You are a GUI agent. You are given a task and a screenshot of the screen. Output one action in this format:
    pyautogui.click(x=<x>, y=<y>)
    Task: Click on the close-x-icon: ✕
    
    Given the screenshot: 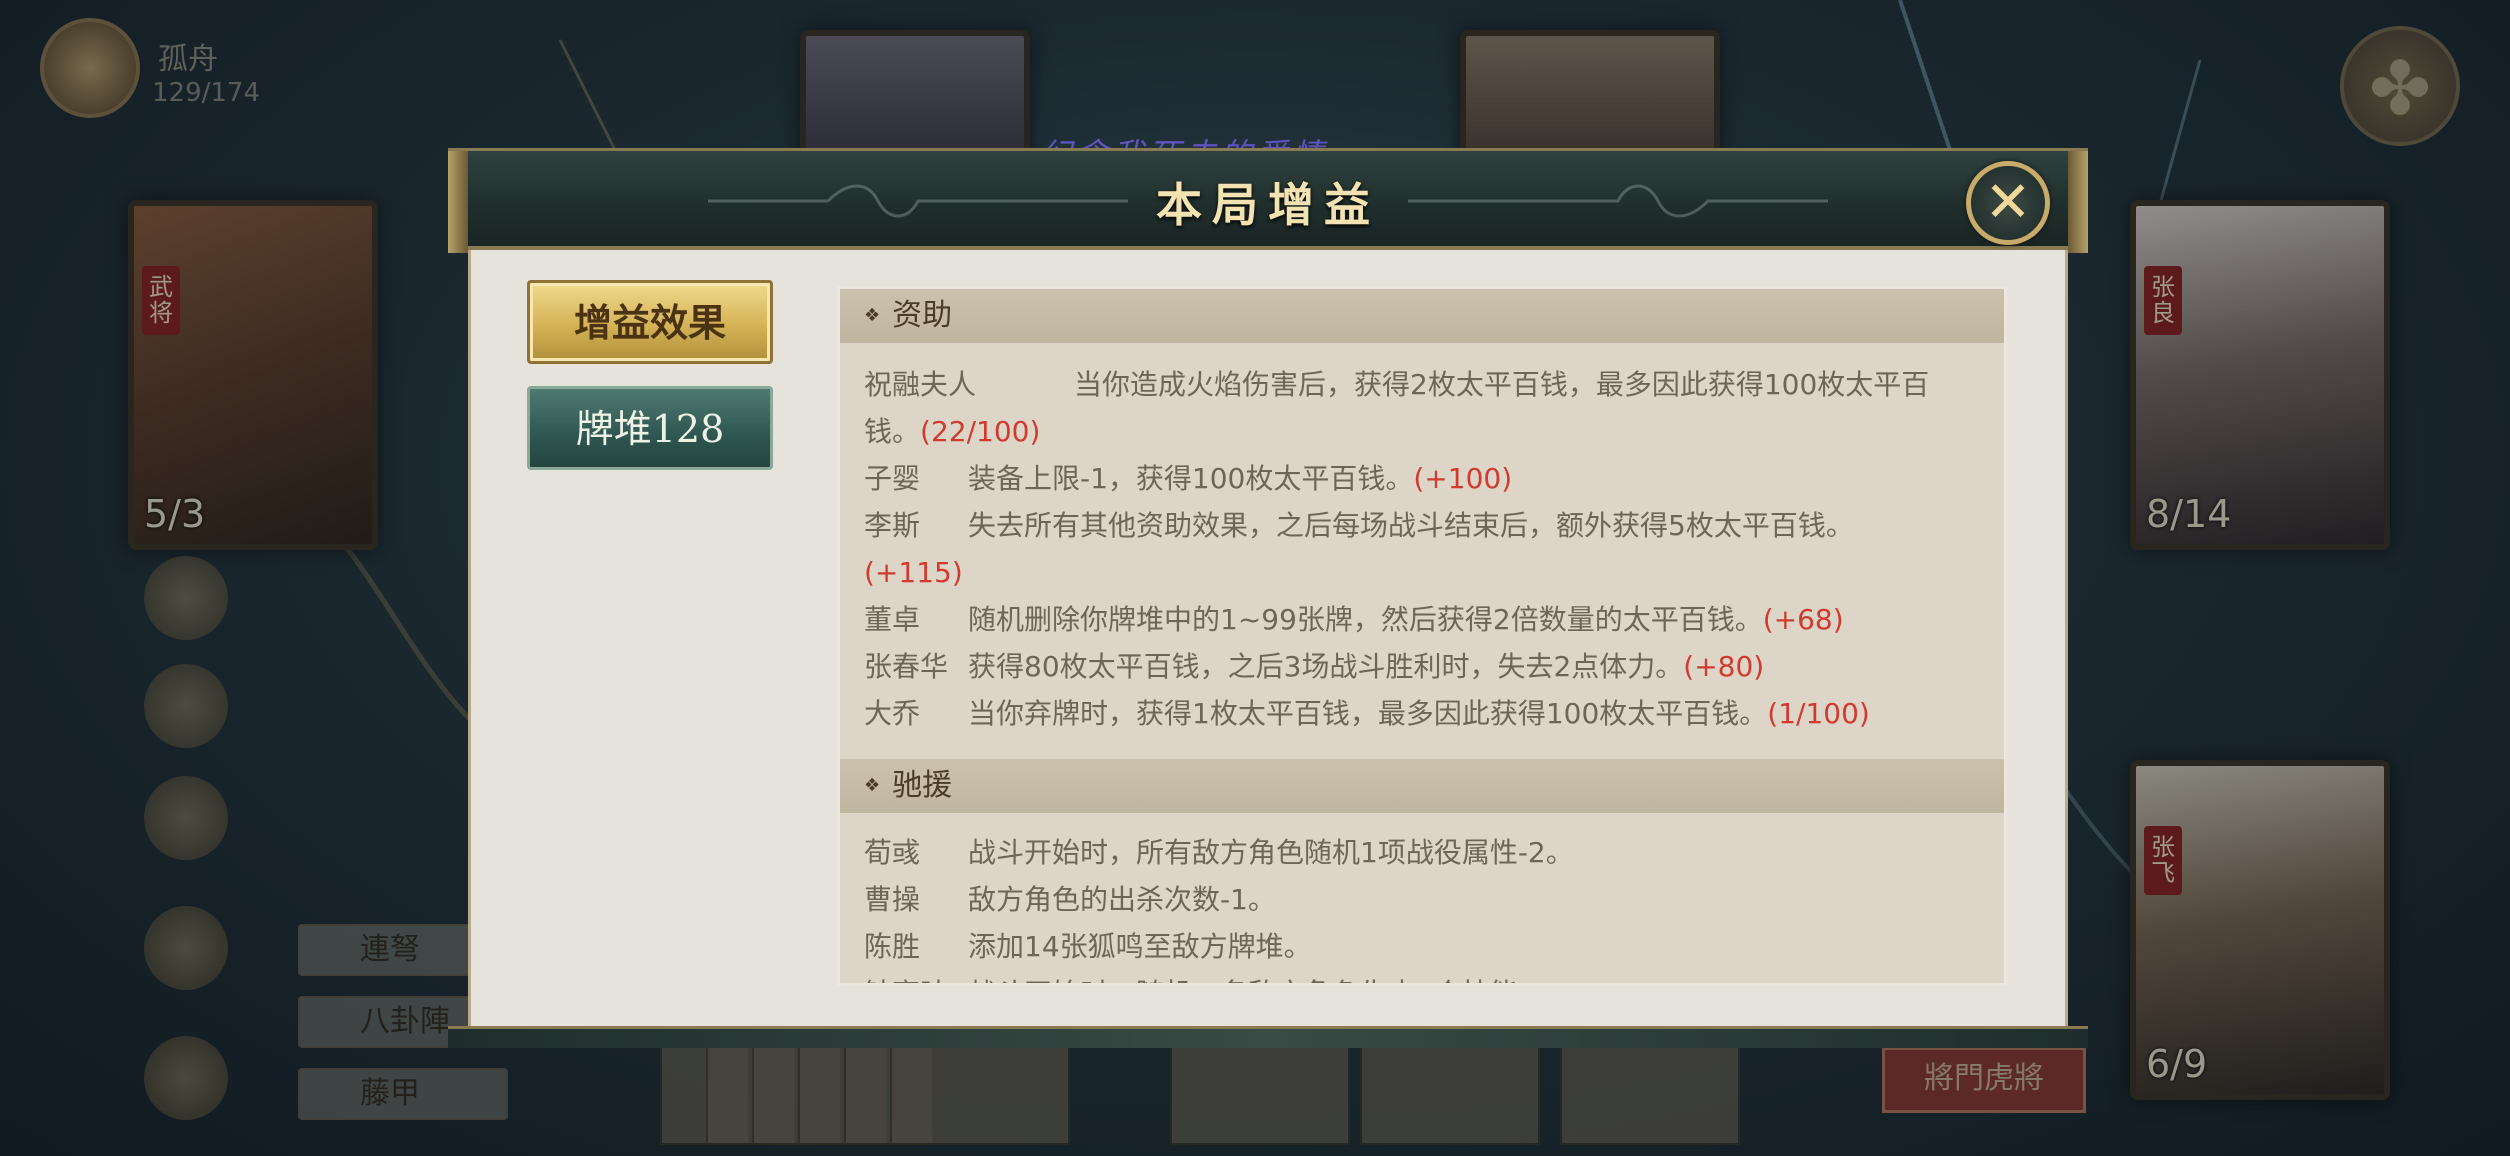 What is the action you would take?
    pyautogui.click(x=2008, y=202)
    